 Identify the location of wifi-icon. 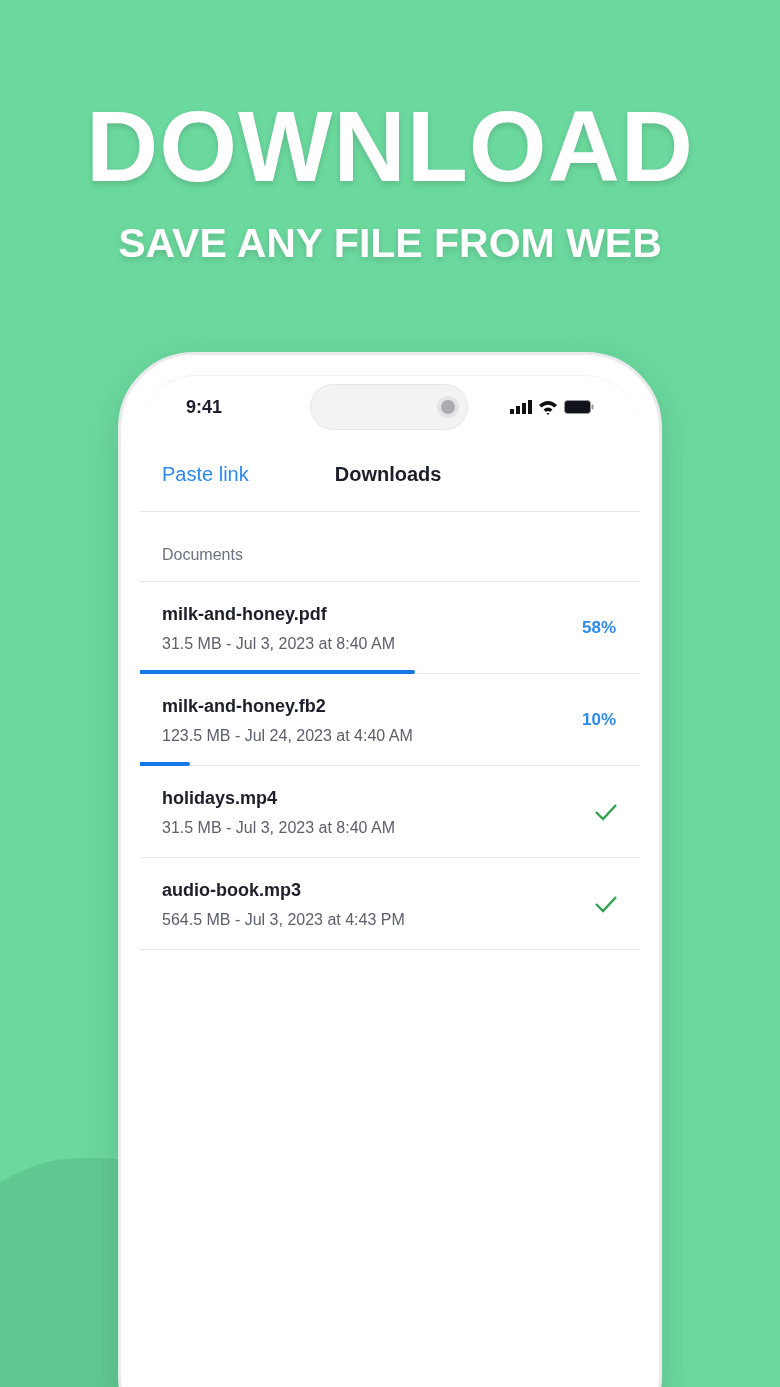
(548, 407).